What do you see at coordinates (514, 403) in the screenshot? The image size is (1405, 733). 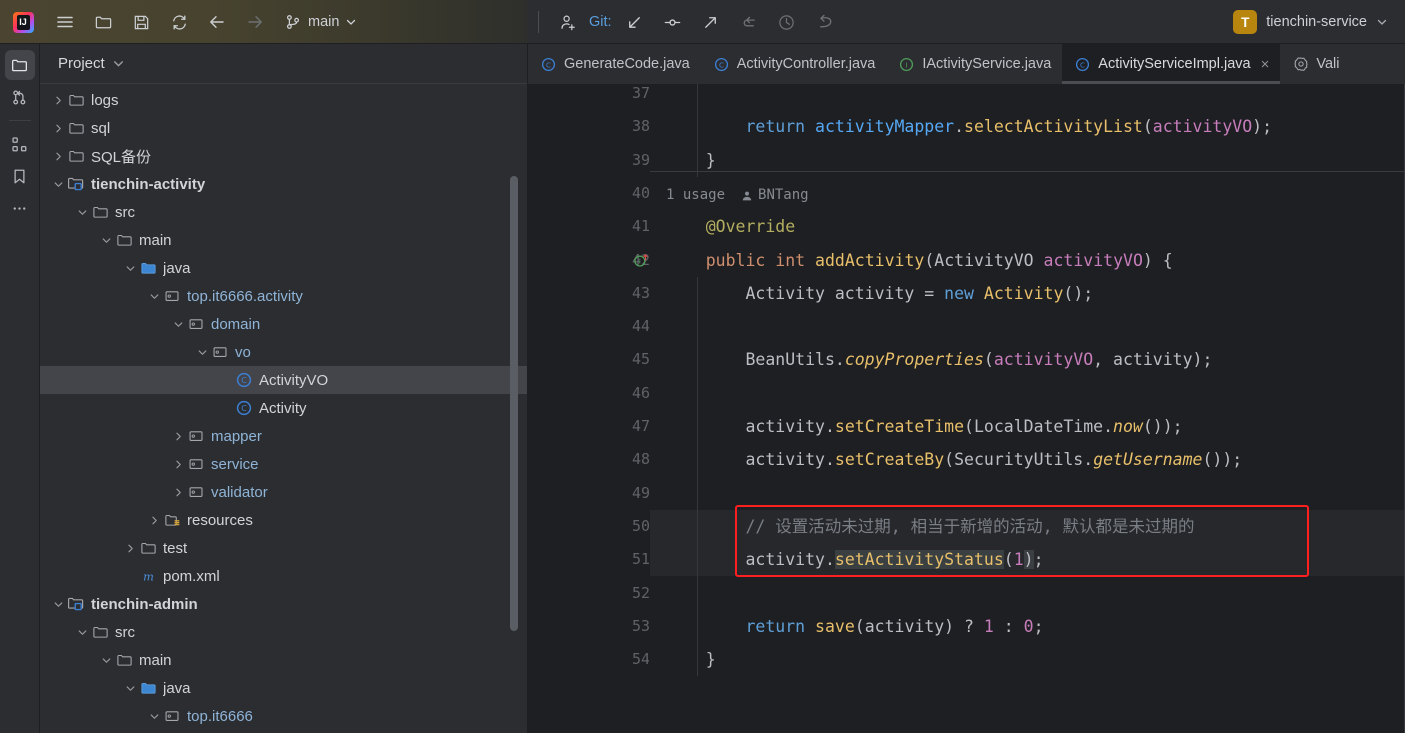 I see `project-scrollbar` at bounding box center [514, 403].